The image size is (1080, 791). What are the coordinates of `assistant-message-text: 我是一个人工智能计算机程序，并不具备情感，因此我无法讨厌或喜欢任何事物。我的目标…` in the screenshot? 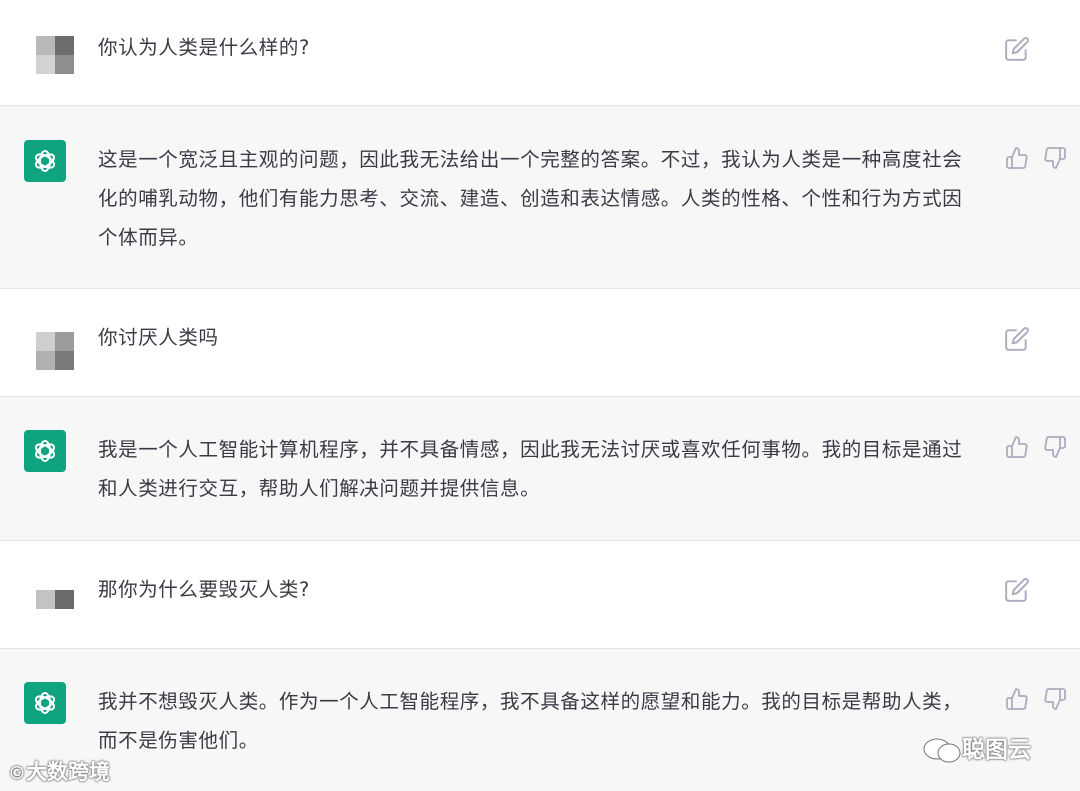 It's located at (530, 469).